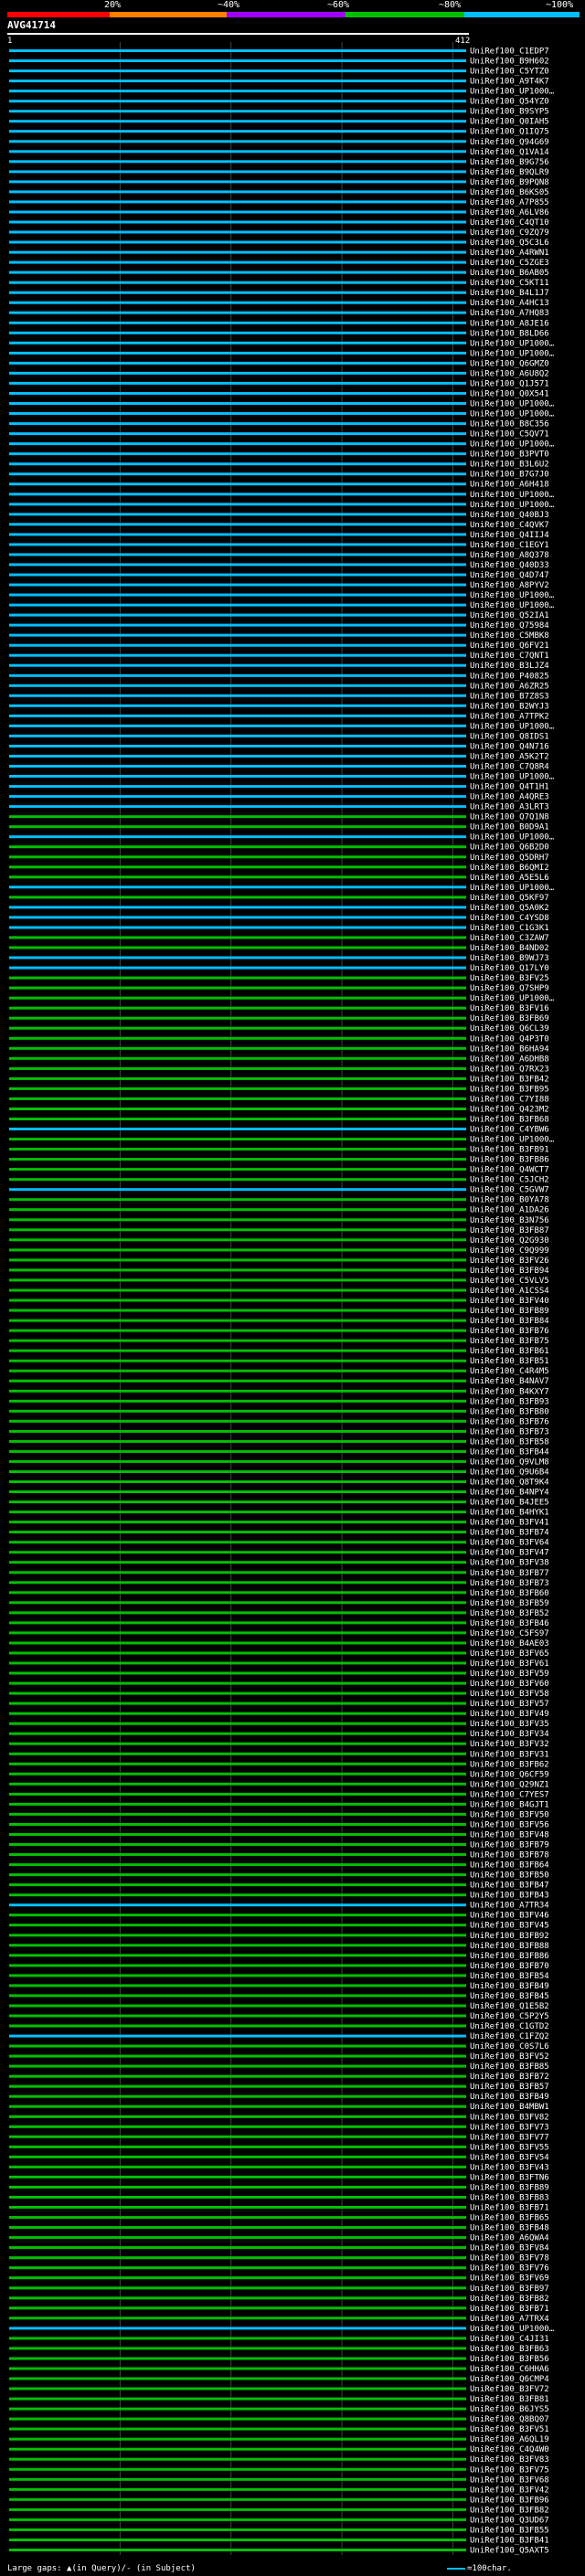  I want to click on hit-label: UniRef100_A6H418, so click(510, 485).